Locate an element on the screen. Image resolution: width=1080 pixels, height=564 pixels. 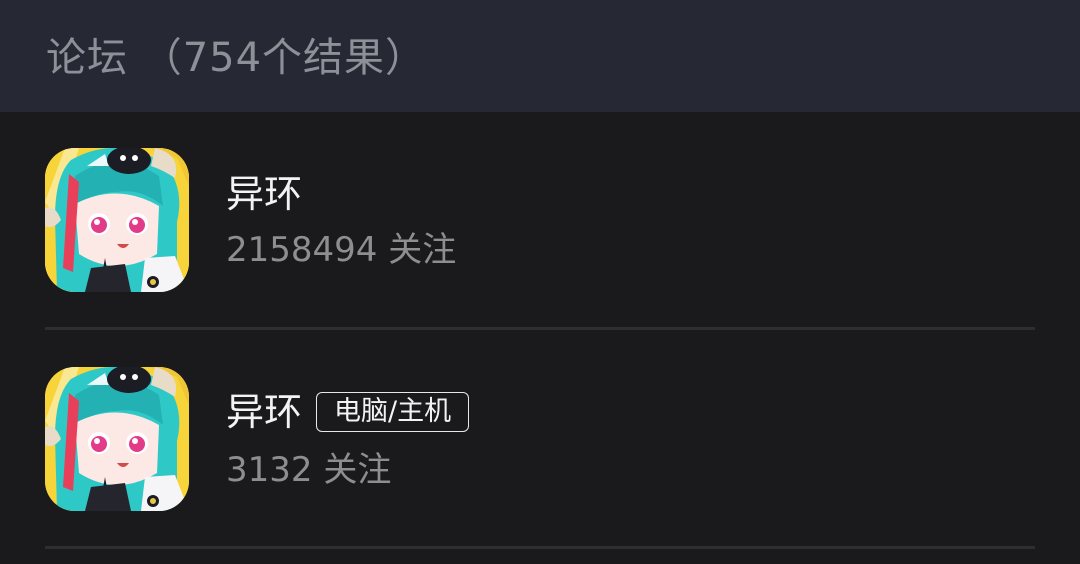
name-line: 异环 is located at coordinates (264, 194).